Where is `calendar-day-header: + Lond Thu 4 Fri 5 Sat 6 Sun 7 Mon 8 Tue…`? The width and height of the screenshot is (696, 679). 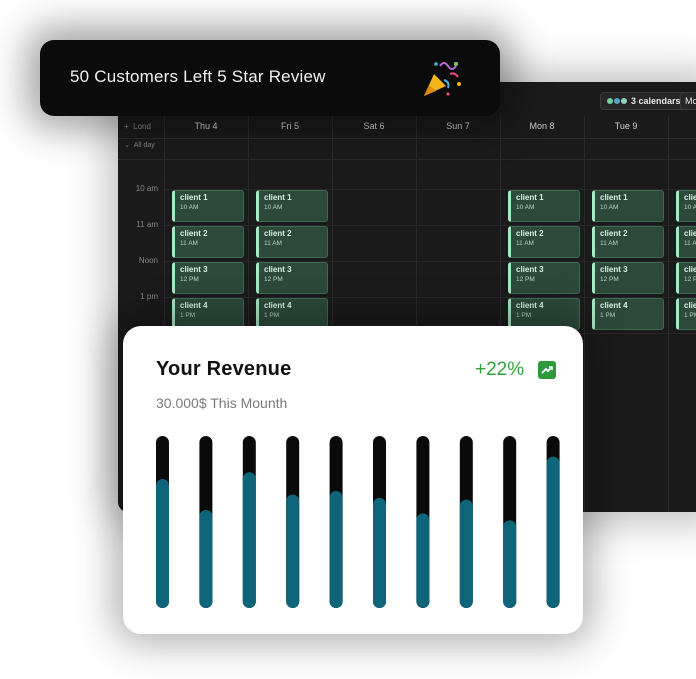 calendar-day-header: + Lond Thu 4 Fri 5 Sat 6 Sun 7 Mon 8 Tue… is located at coordinates (407, 127).